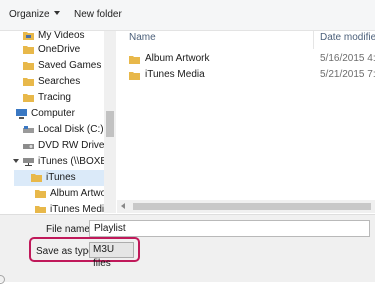  What do you see at coordinates (175, 74) in the screenshot?
I see `file-name: iTunes Media` at bounding box center [175, 74].